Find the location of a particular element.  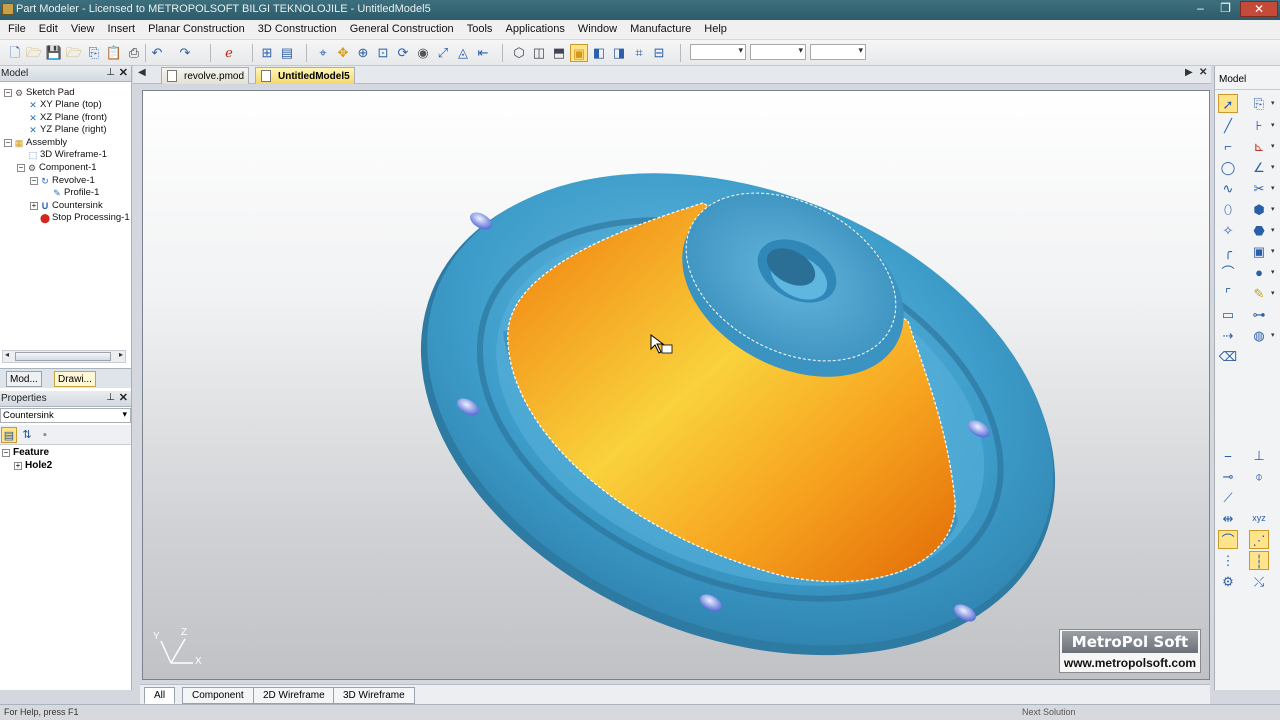

menu-insert: Insert is located at coordinates (122, 30).